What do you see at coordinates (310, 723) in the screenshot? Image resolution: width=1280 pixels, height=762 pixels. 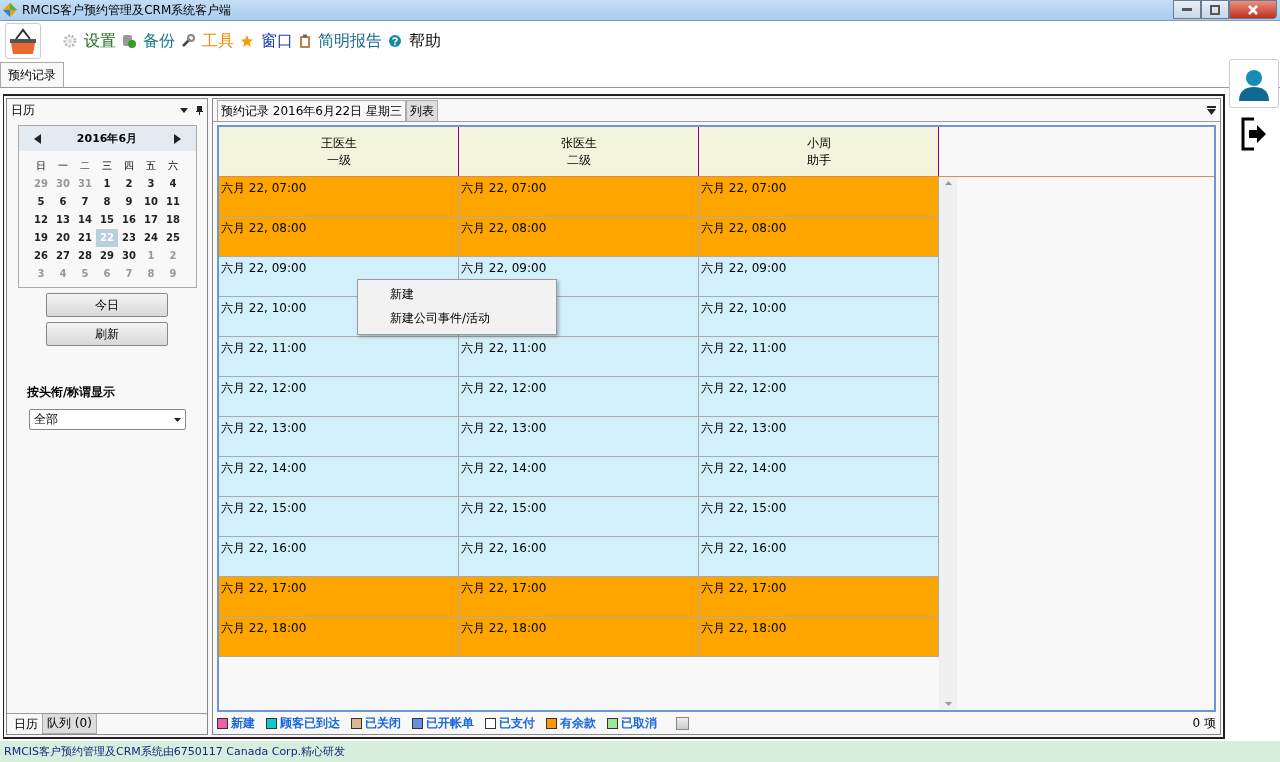 I see `legend-label: 顾客已到达` at bounding box center [310, 723].